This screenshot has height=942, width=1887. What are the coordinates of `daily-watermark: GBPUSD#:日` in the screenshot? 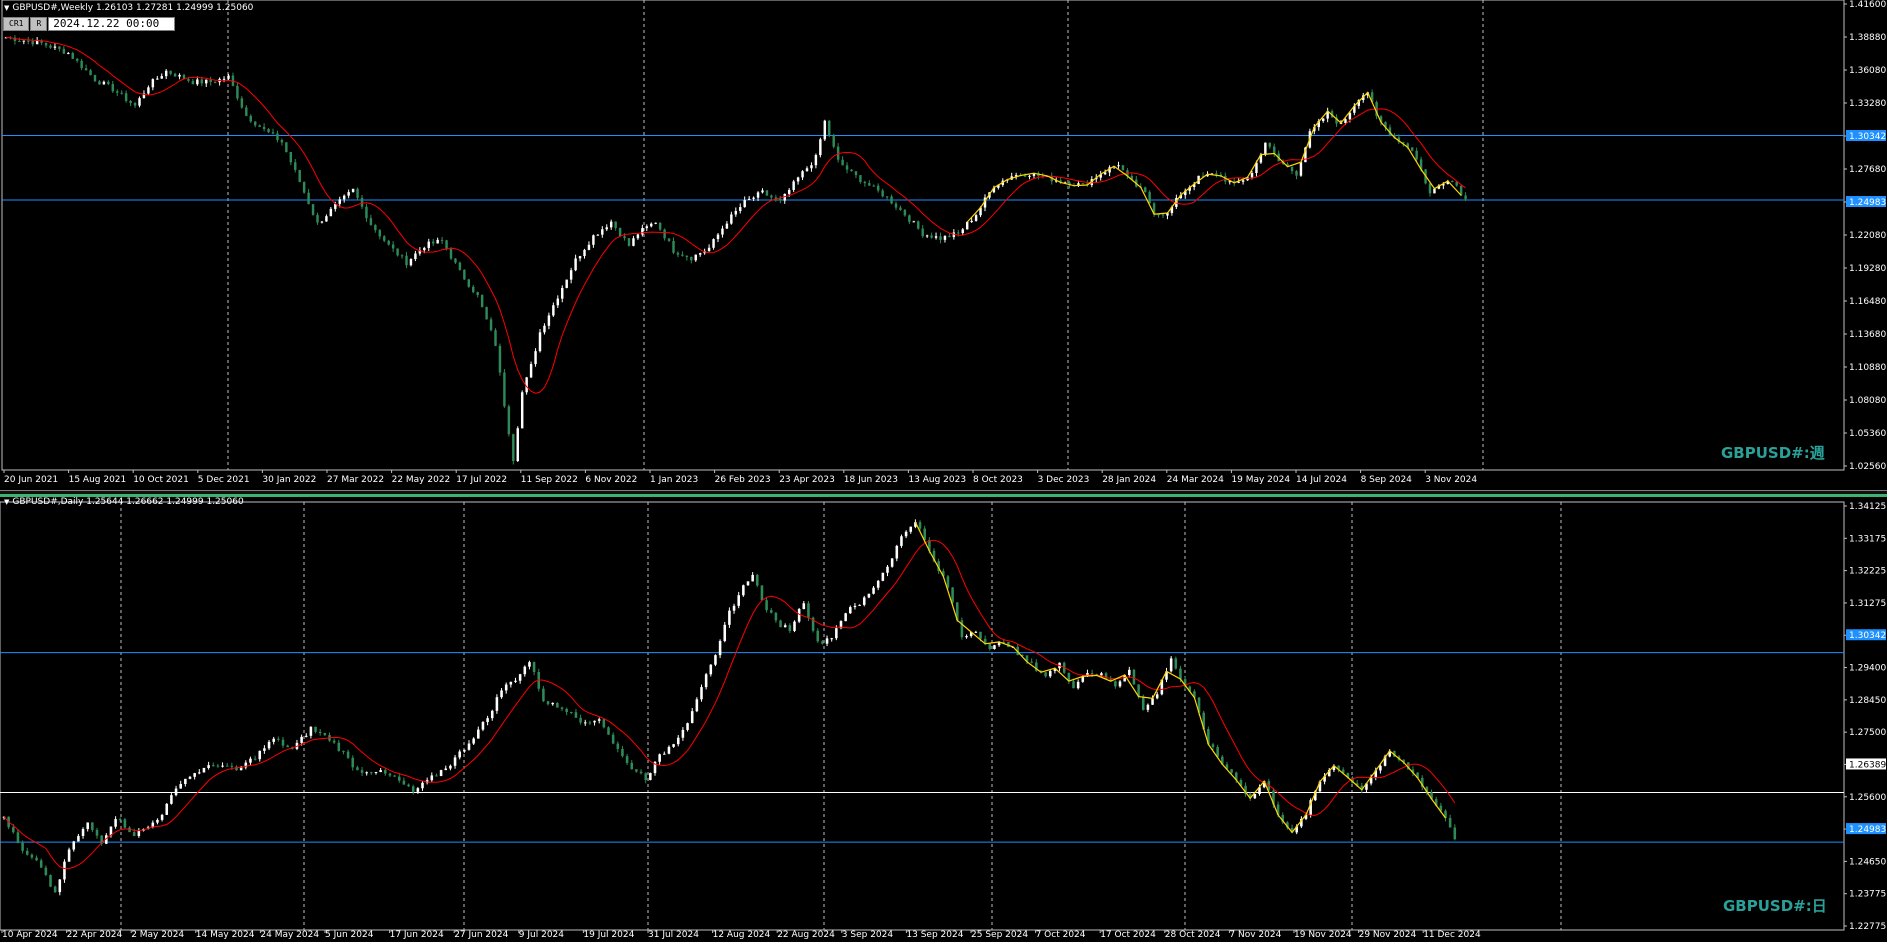 It's located at (1775, 906).